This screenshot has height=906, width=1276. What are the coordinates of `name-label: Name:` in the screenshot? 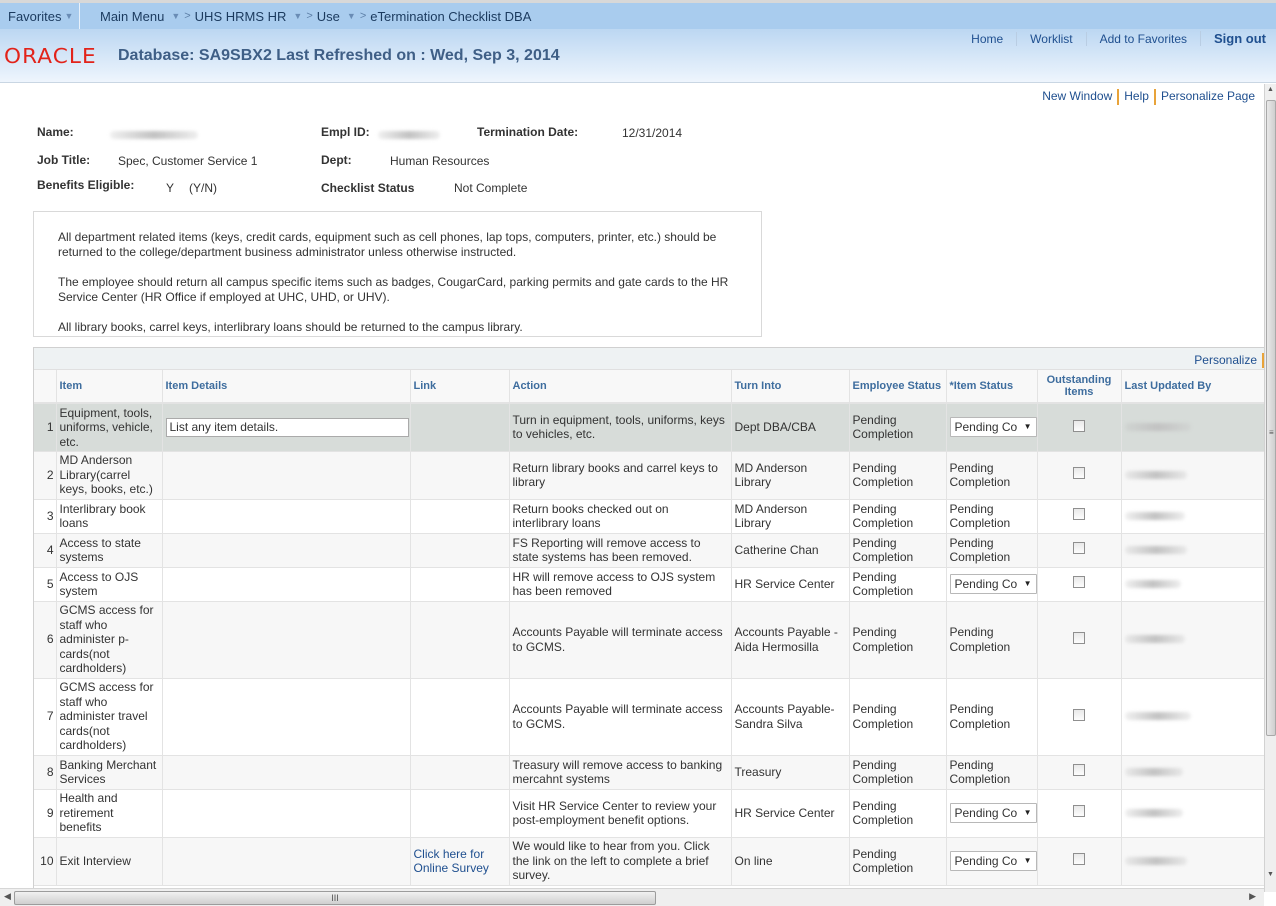 It's located at (55, 132).